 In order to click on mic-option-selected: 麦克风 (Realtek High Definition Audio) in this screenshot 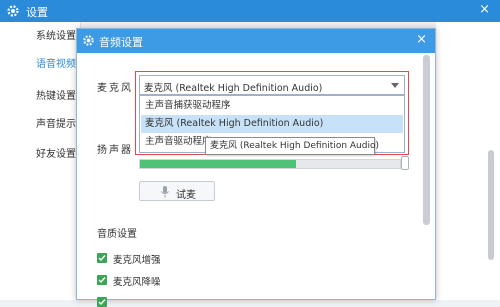, I will do `click(272, 124)`.